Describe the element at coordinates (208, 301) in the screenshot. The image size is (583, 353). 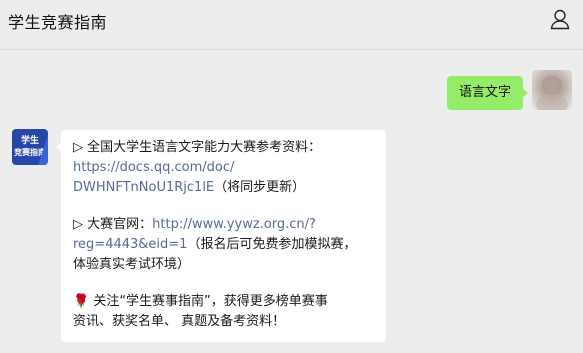
I see `follow-line1: 关注“学生赛事指南”，获得更多榜单赛事` at that location.